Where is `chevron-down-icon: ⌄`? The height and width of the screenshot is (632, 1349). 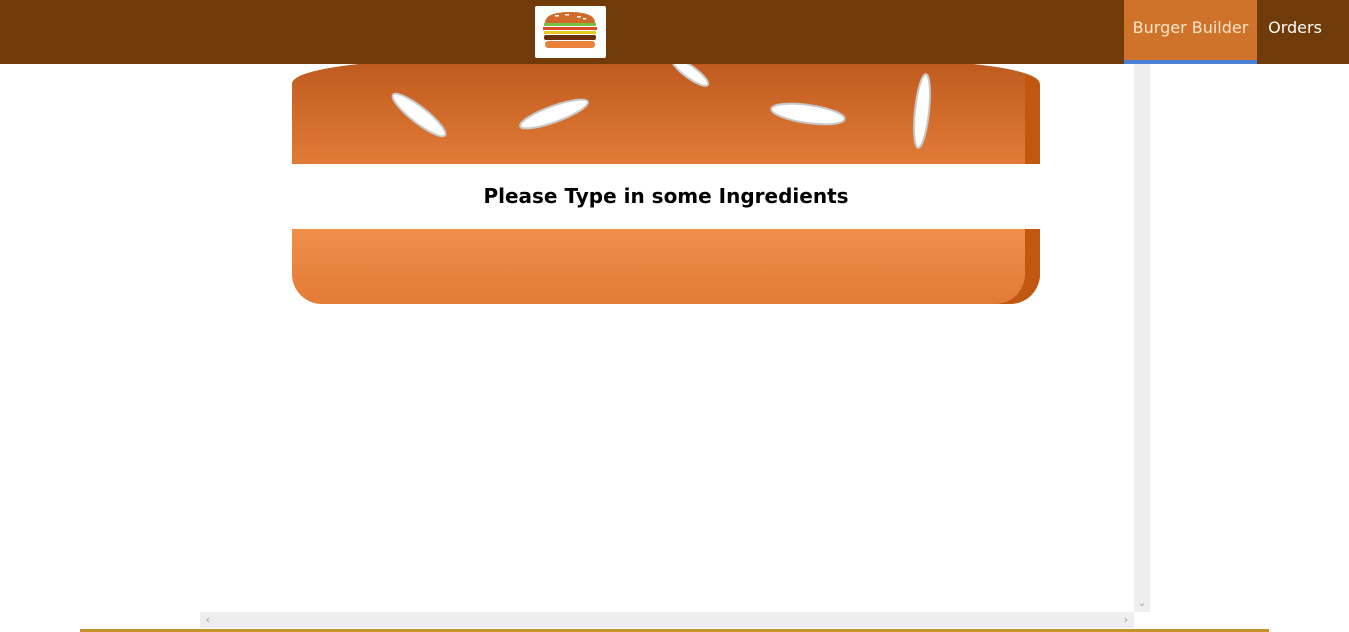 chevron-down-icon: ⌄ is located at coordinates (1142, 604).